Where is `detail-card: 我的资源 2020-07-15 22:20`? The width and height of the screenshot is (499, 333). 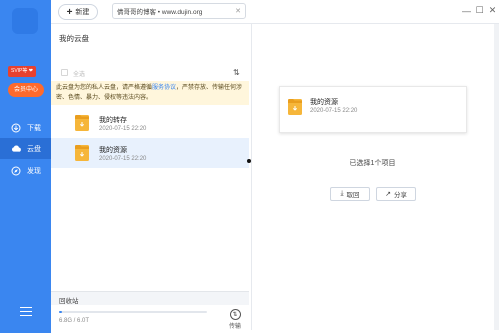
detail-card: 我的资源 2020-07-15 22:20 is located at coordinates (373, 109).